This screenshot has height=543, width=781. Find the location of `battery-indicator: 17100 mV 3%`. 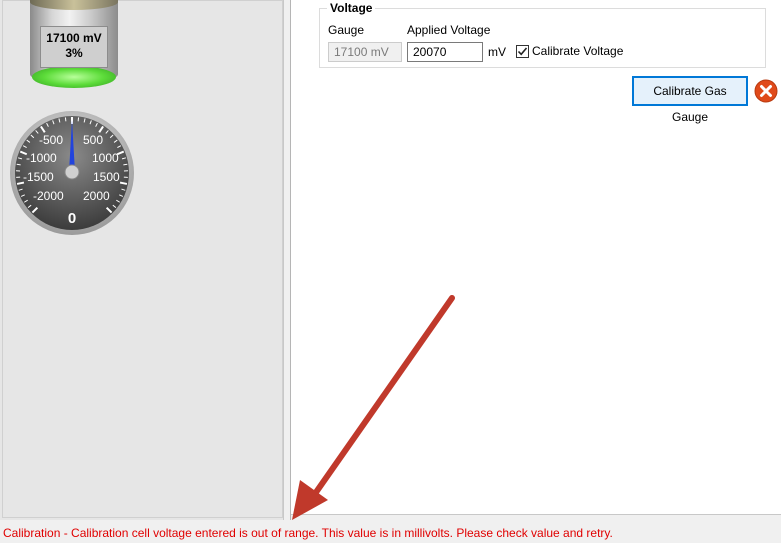

battery-indicator: 17100 mV 3% is located at coordinates (74, 46).